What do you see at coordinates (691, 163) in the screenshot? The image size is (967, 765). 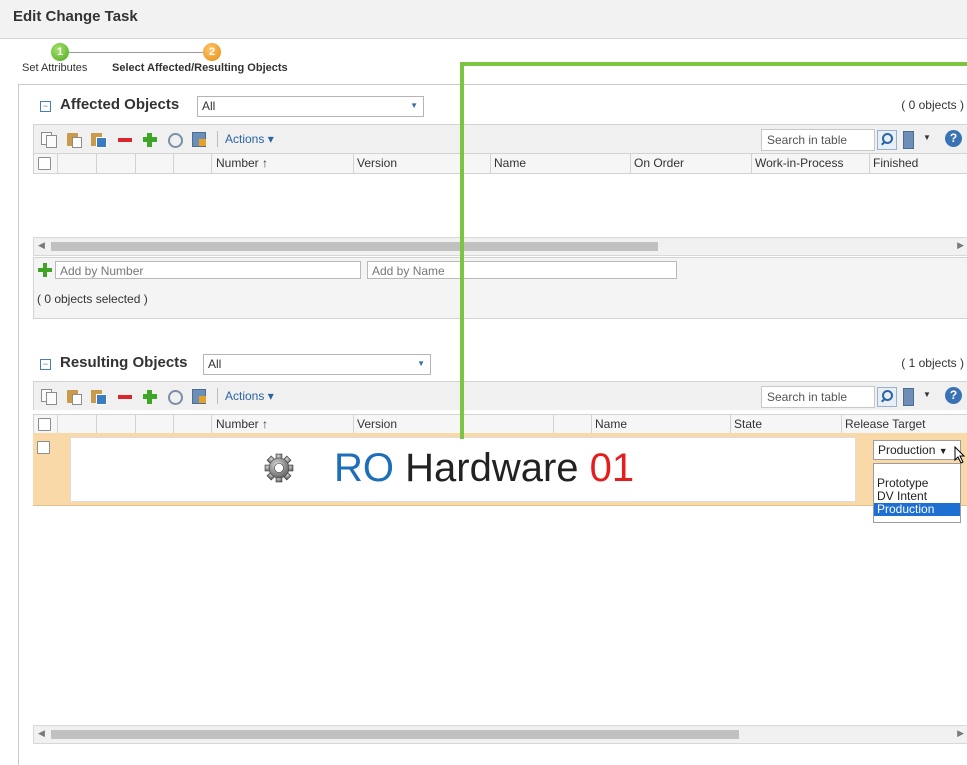 I see `column-on-order: On Order` at bounding box center [691, 163].